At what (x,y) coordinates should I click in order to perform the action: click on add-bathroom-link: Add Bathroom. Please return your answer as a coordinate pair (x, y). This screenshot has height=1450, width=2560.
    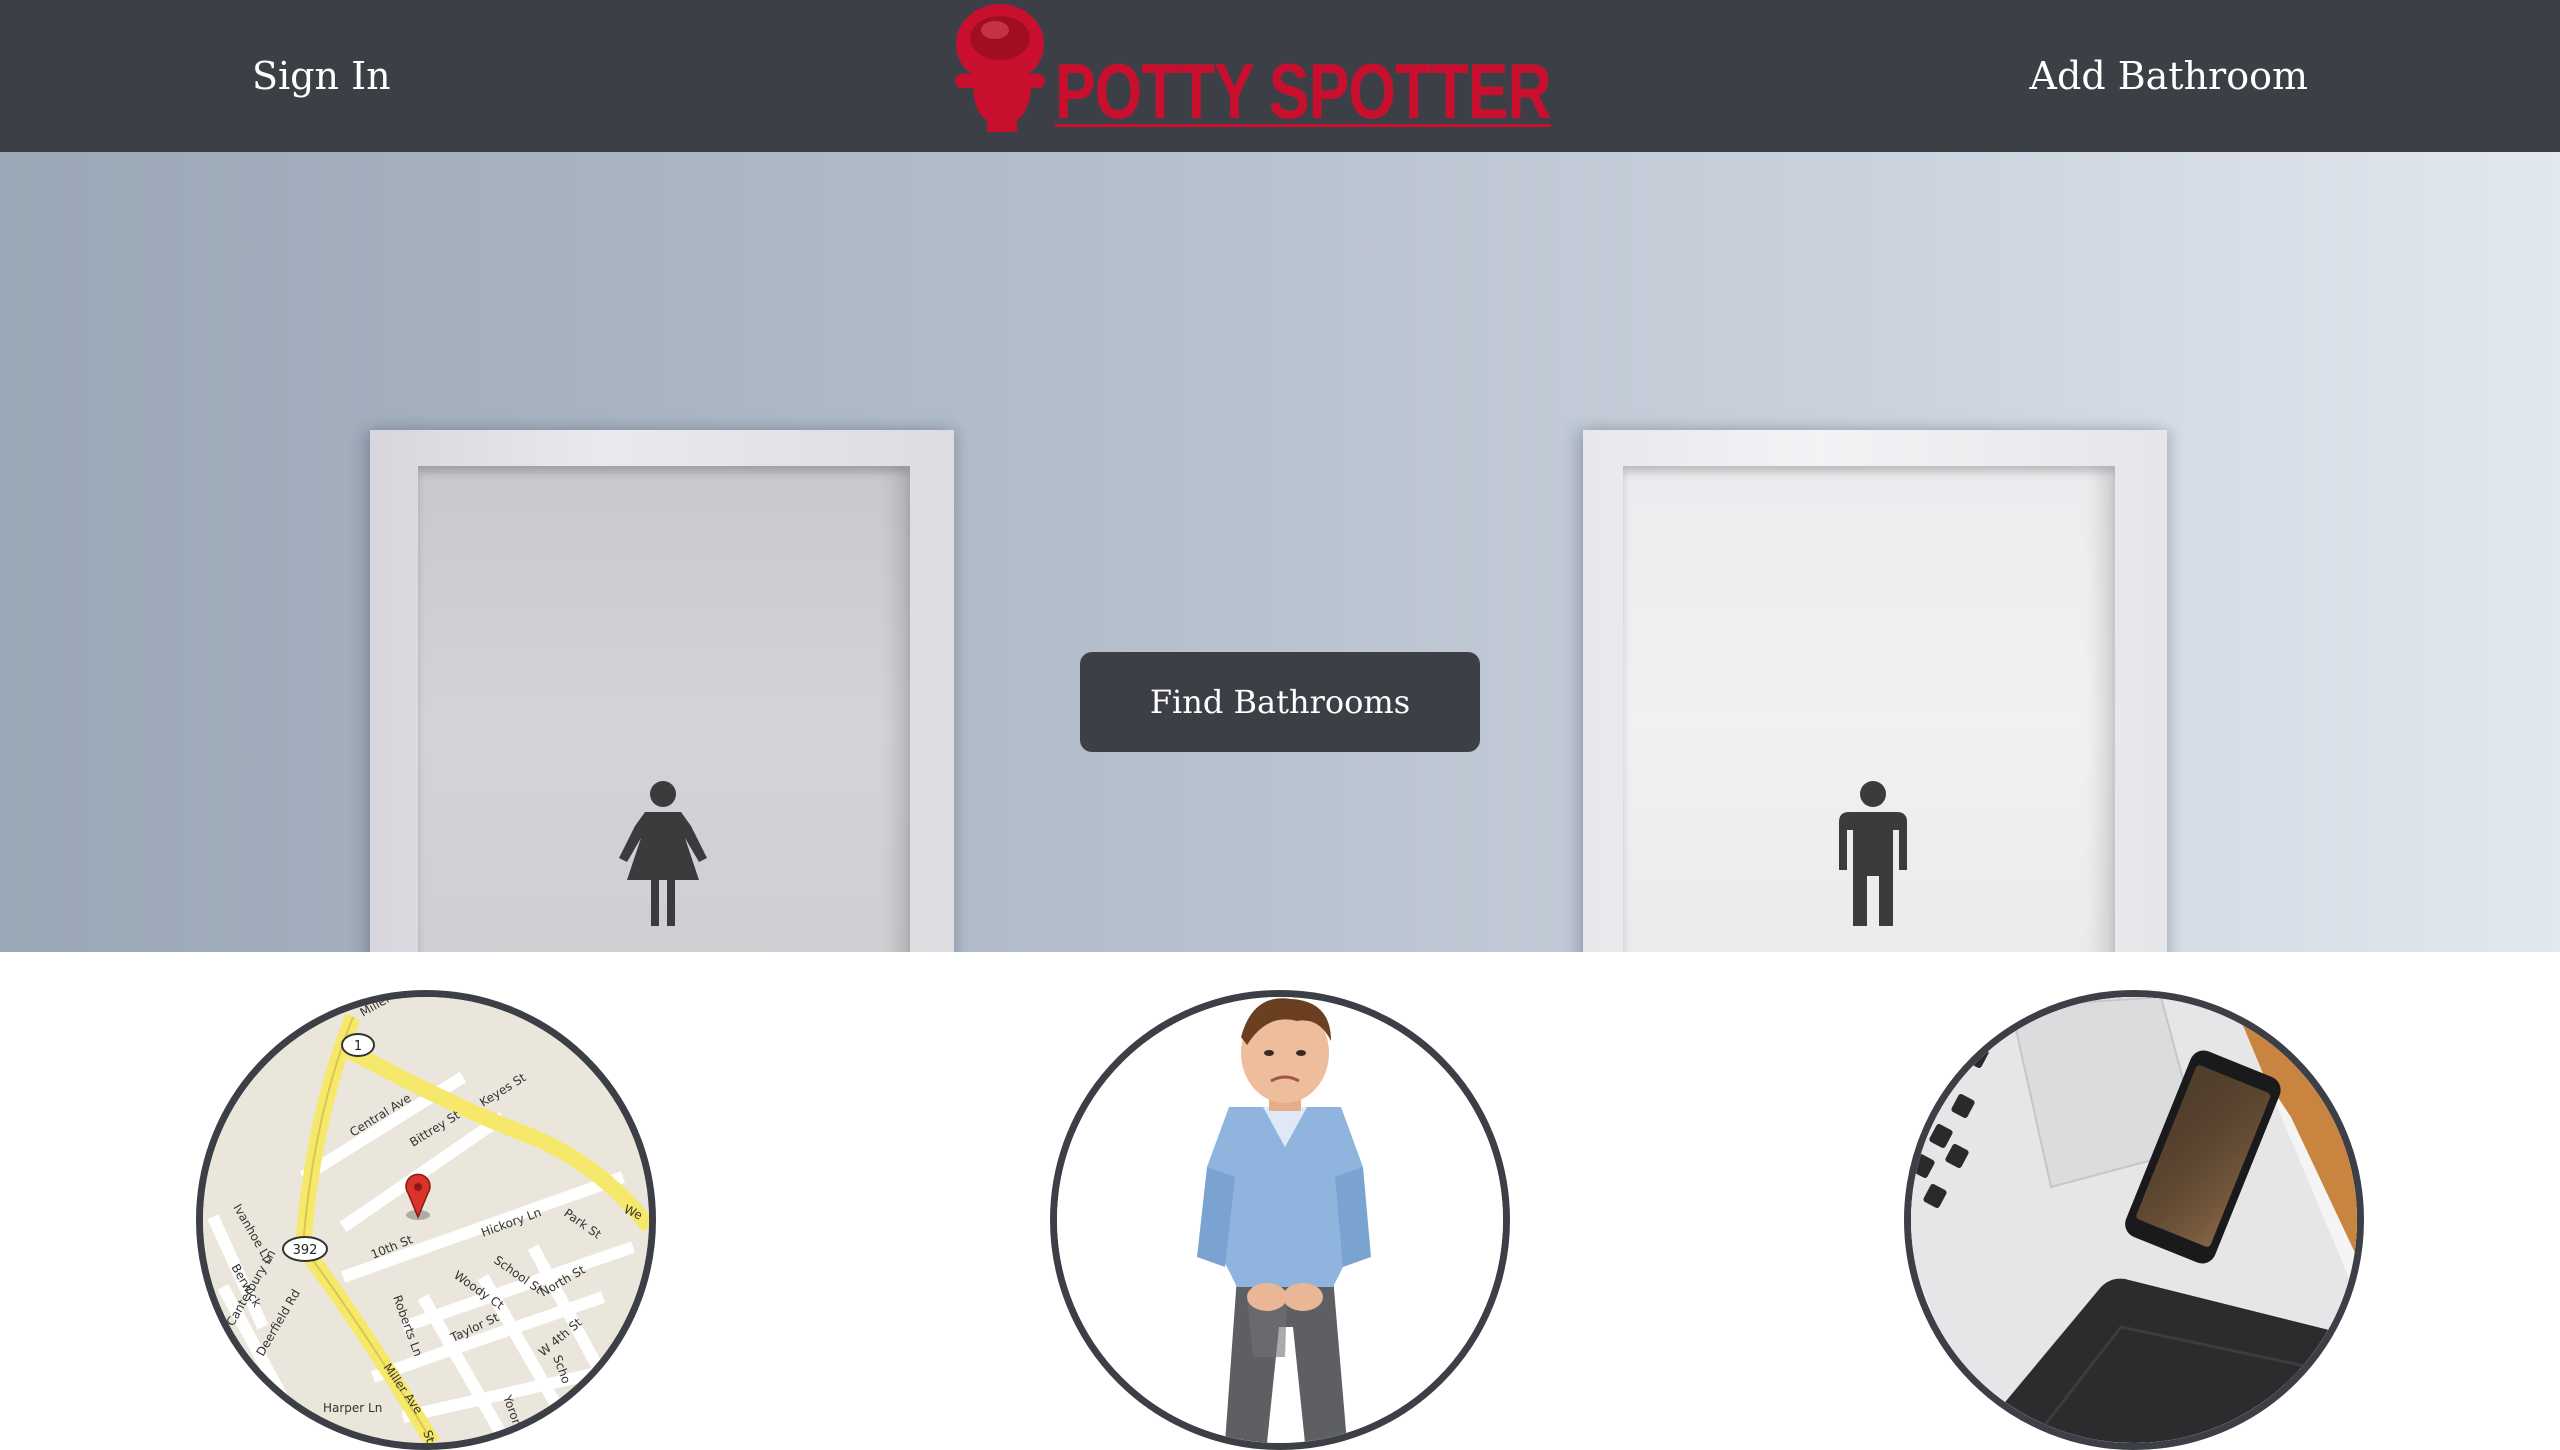
    Looking at the image, I should click on (2169, 76).